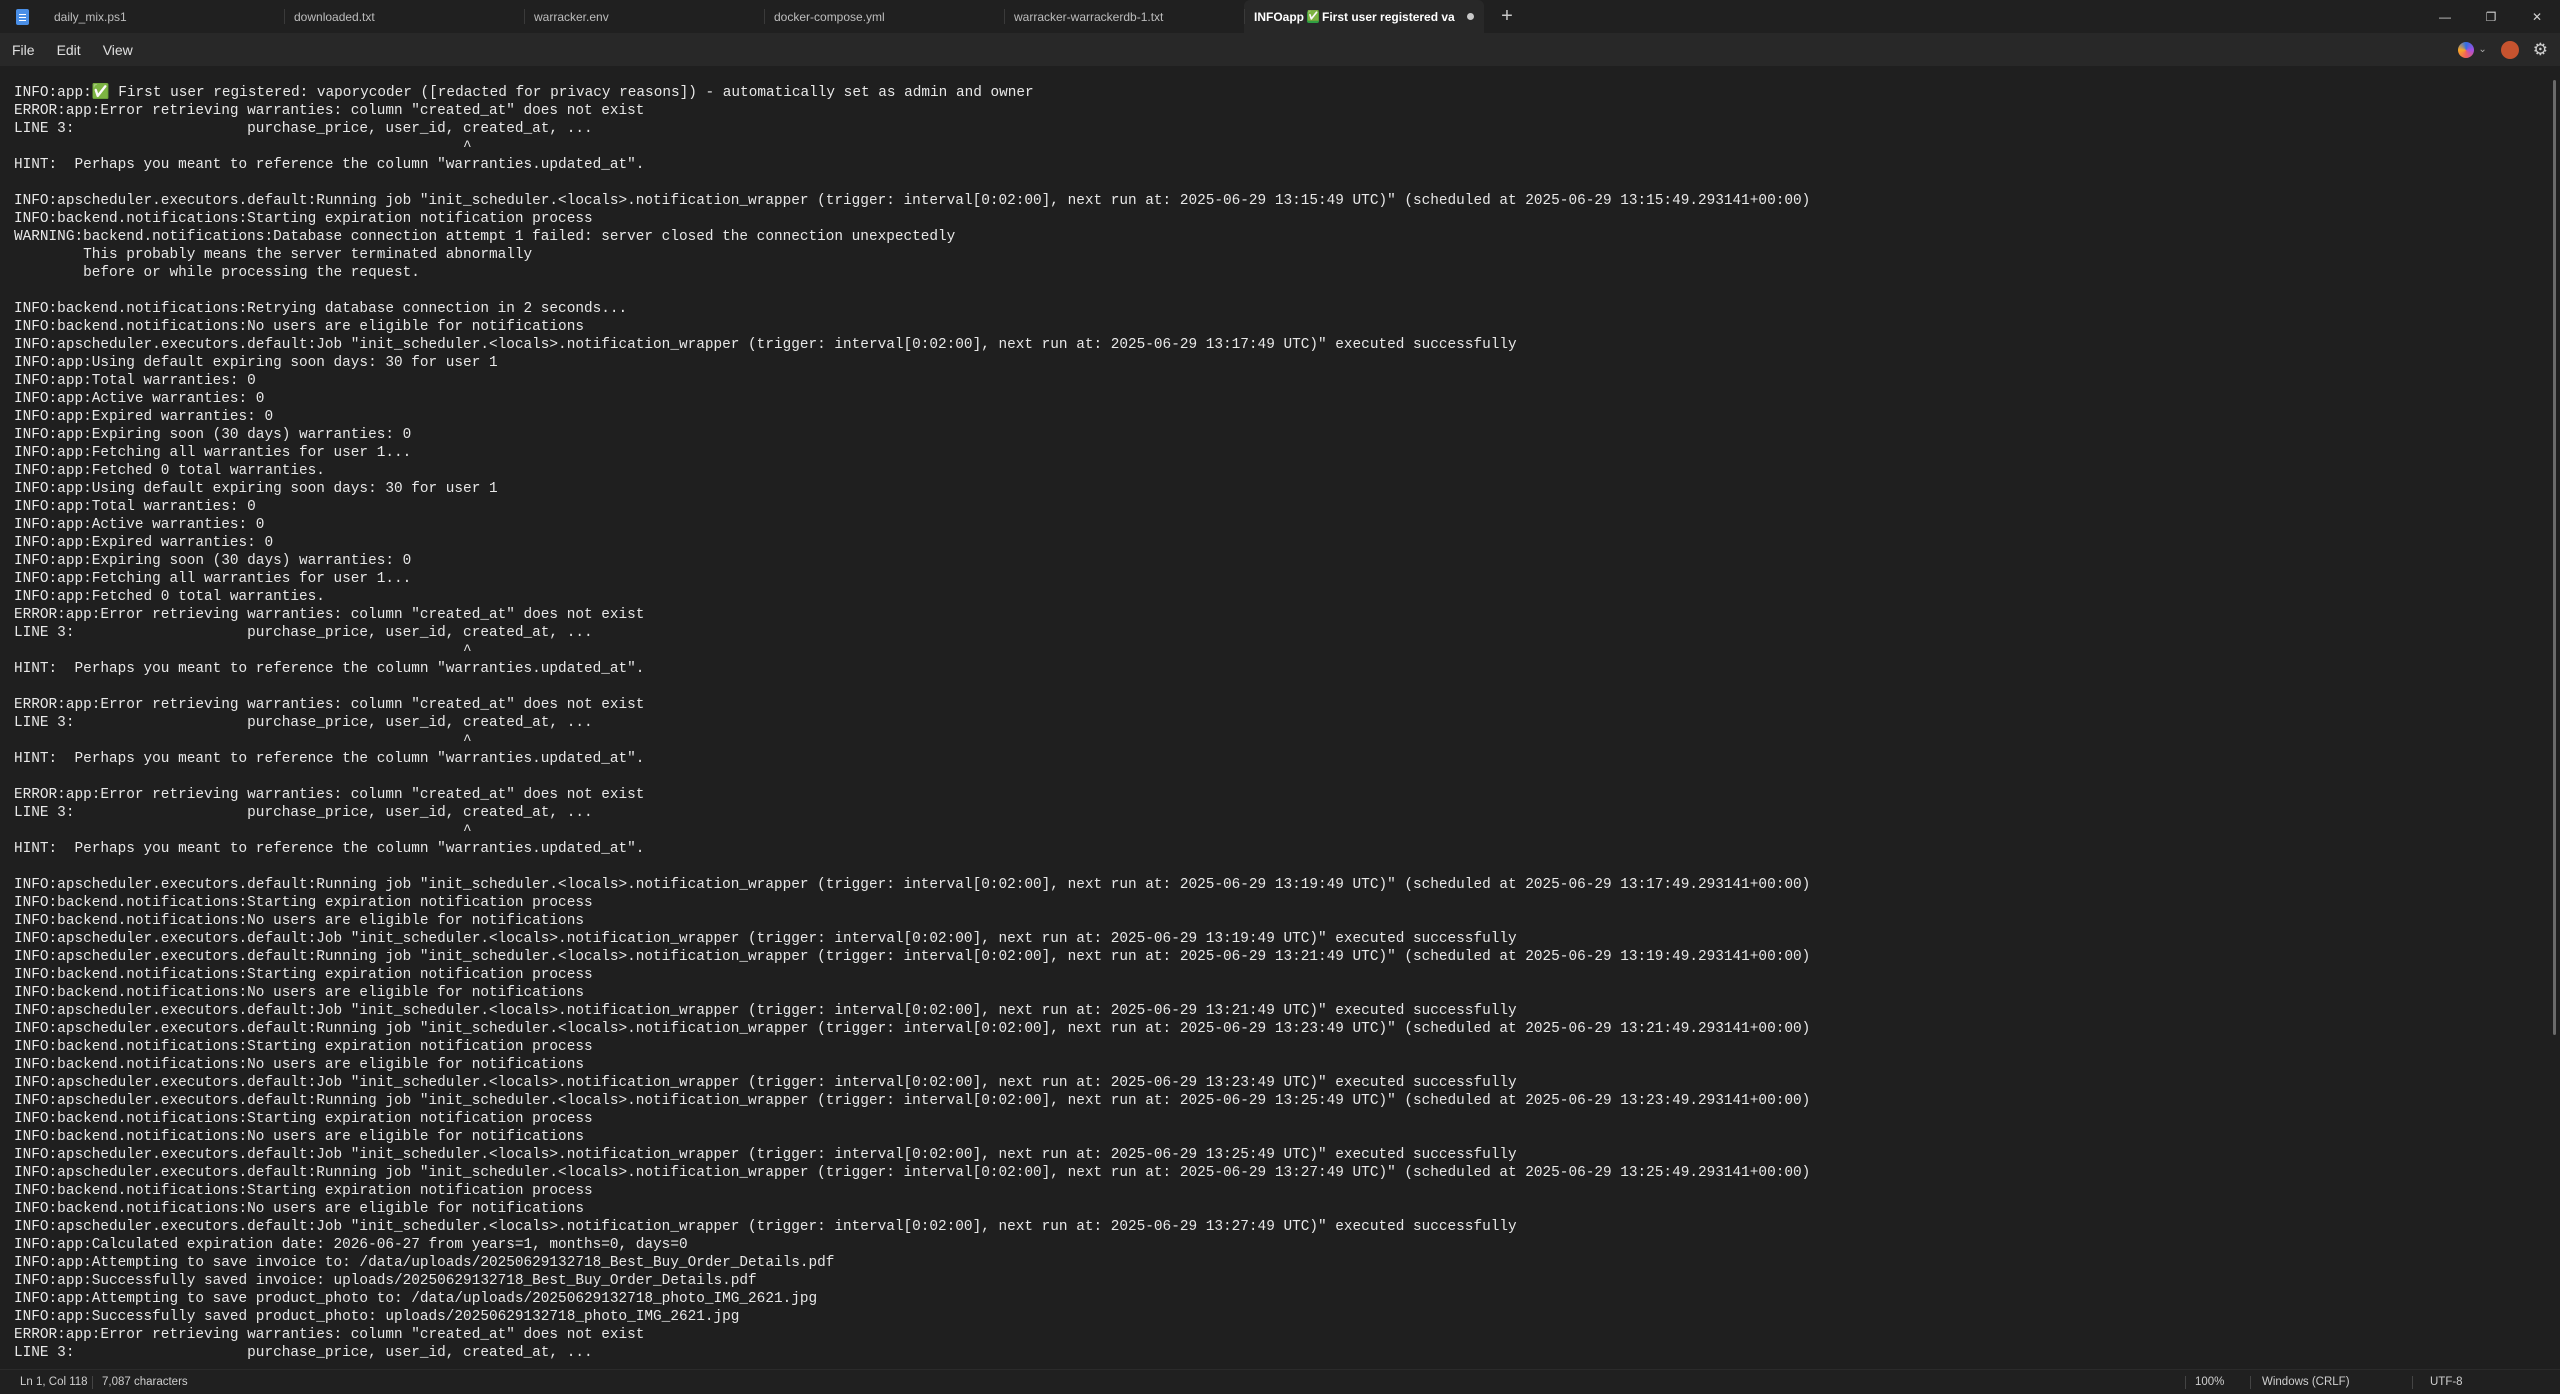  What do you see at coordinates (118, 50) in the screenshot?
I see `menu-view: View` at bounding box center [118, 50].